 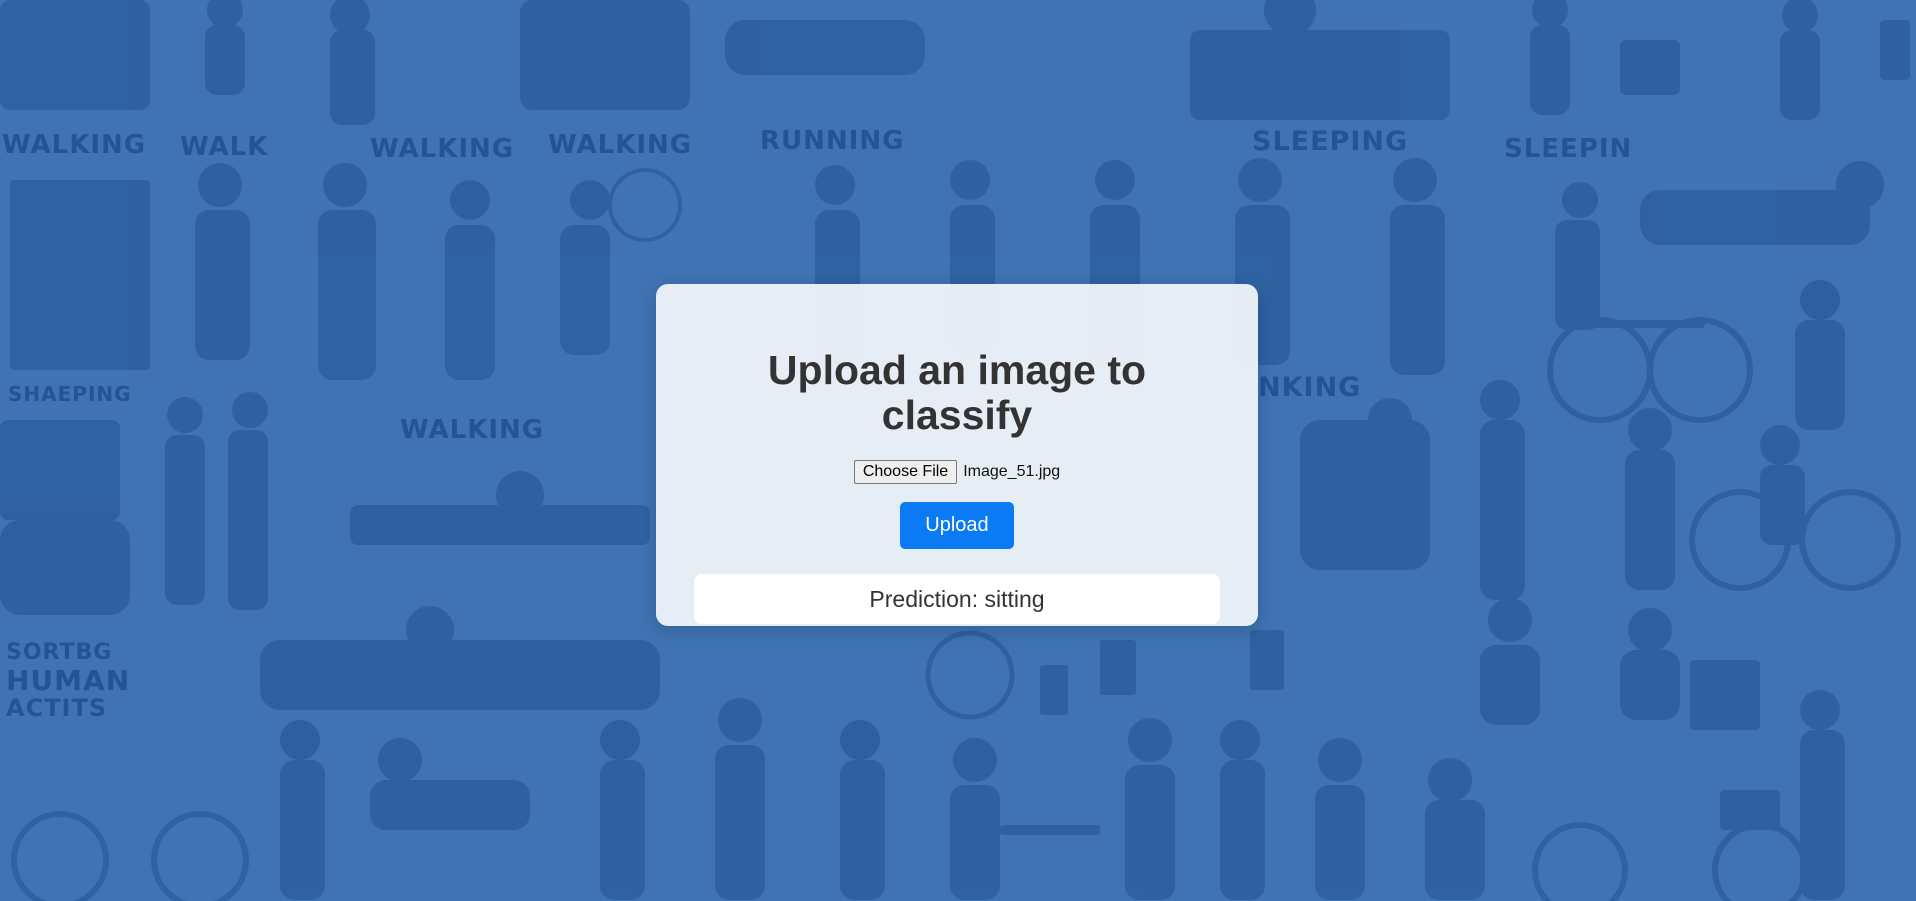 I want to click on background-word: RUNNING, so click(x=832, y=141).